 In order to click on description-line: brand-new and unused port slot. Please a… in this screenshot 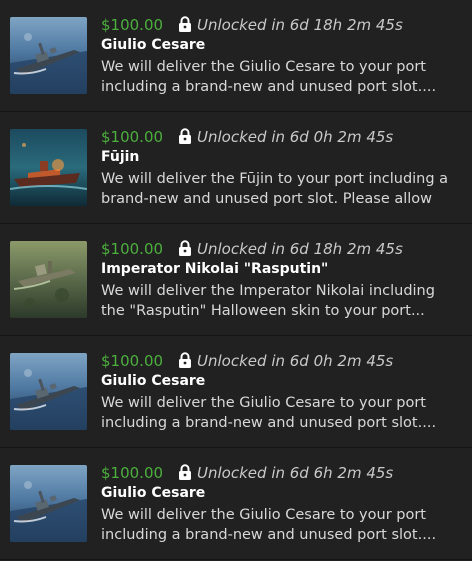, I will do `click(267, 198)`.